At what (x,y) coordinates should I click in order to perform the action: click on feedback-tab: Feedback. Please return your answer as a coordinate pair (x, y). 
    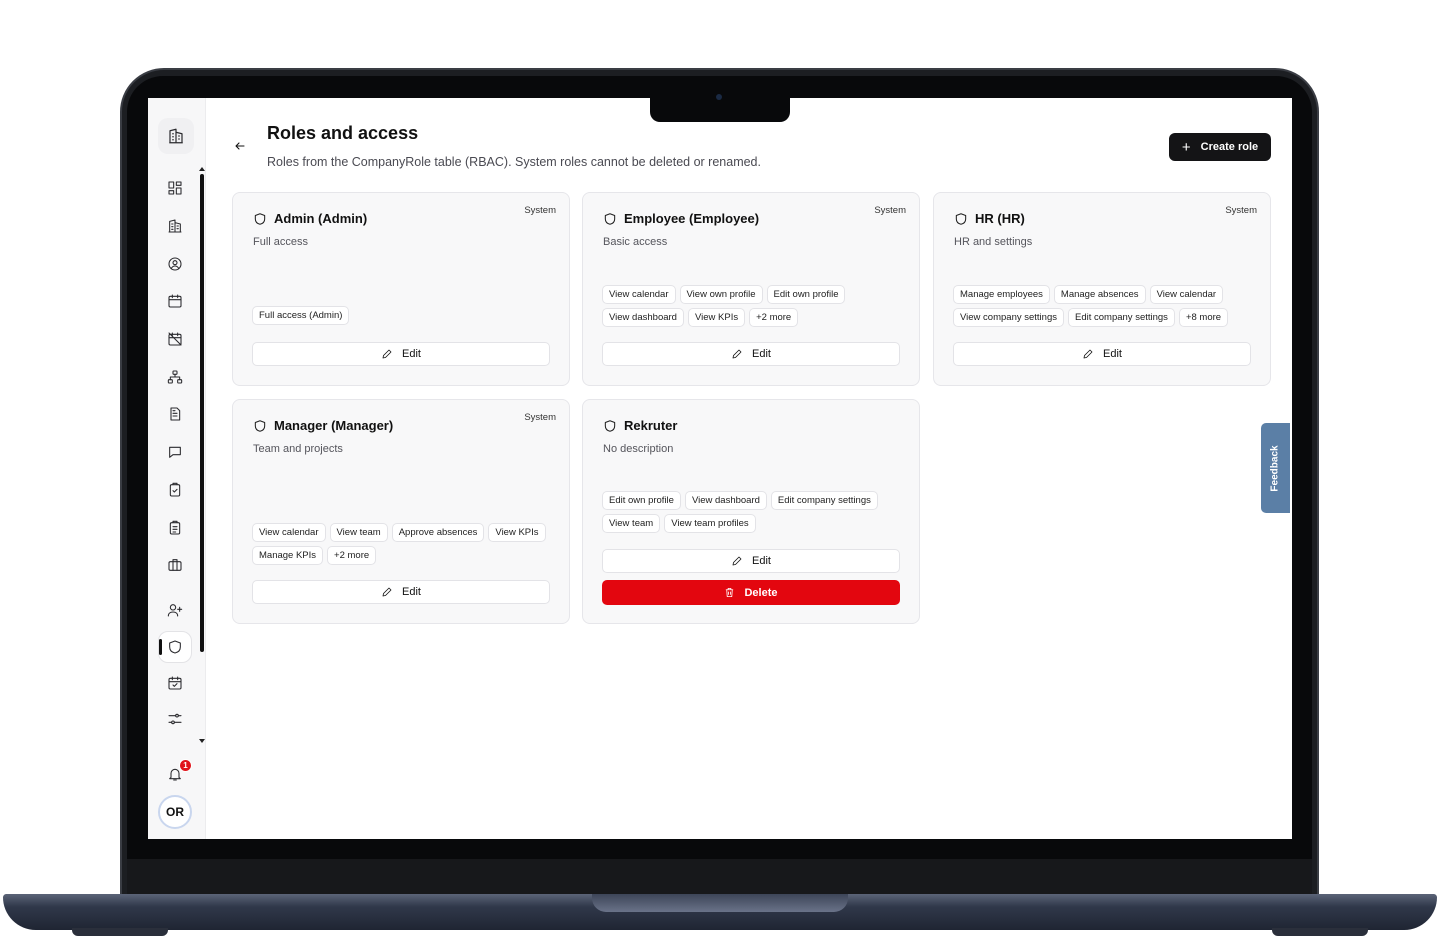
    Looking at the image, I should click on (1275, 468).